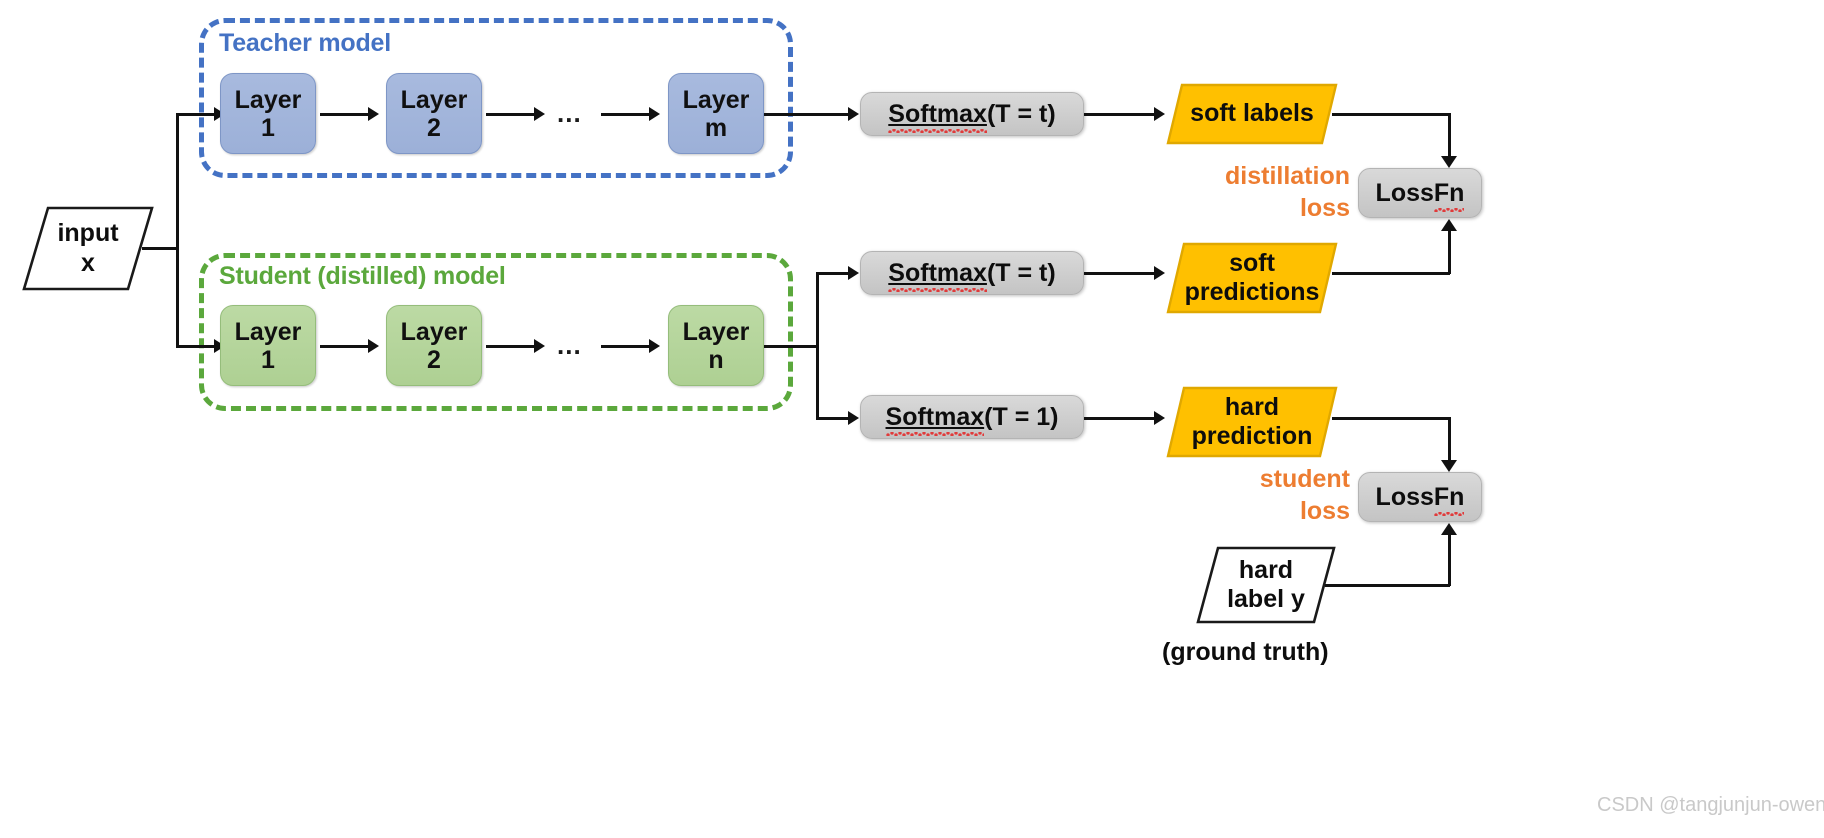  I want to click on soft-pred-to-loss-rise, so click(1449, 251).